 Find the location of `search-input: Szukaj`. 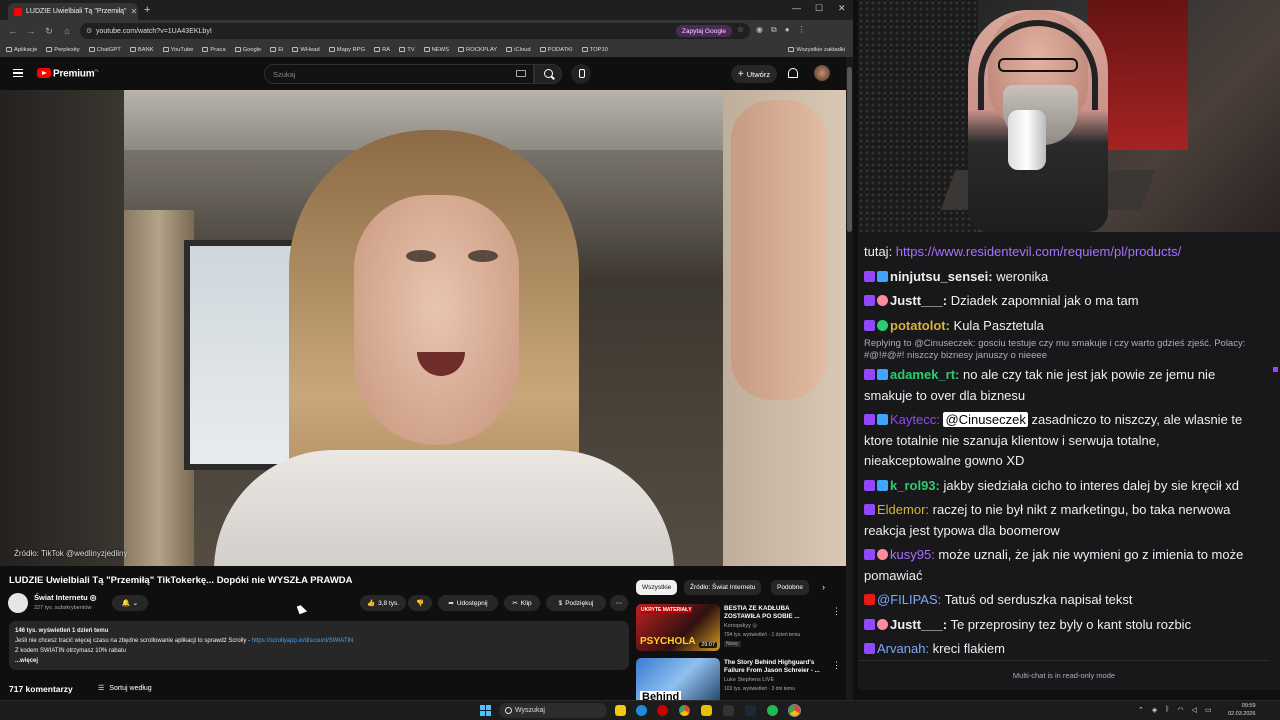

search-input: Szukaj is located at coordinates (399, 74).